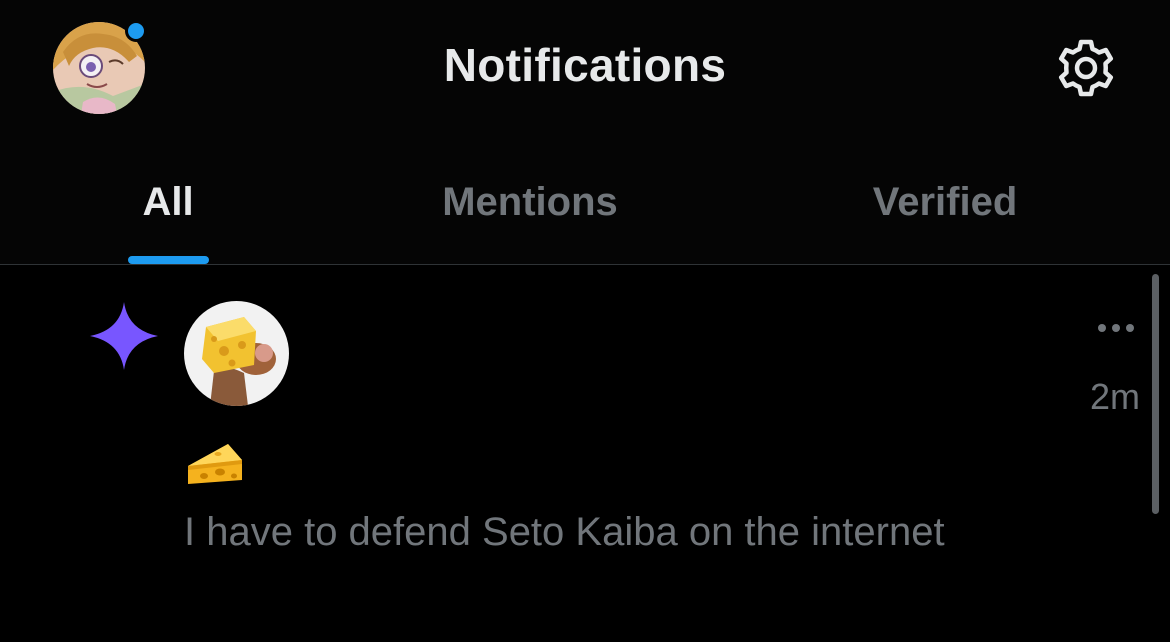 Image resolution: width=1170 pixels, height=642 pixels. Describe the element at coordinates (585, 65) in the screenshot. I see `page-title: Notifications` at that location.